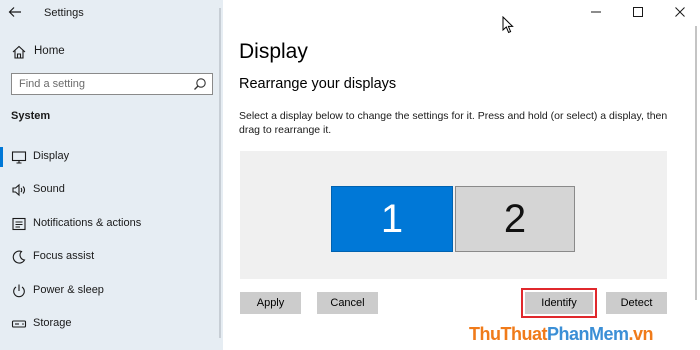  Describe the element at coordinates (508, 25) in the screenshot. I see `mouse-cursor-icon` at that location.